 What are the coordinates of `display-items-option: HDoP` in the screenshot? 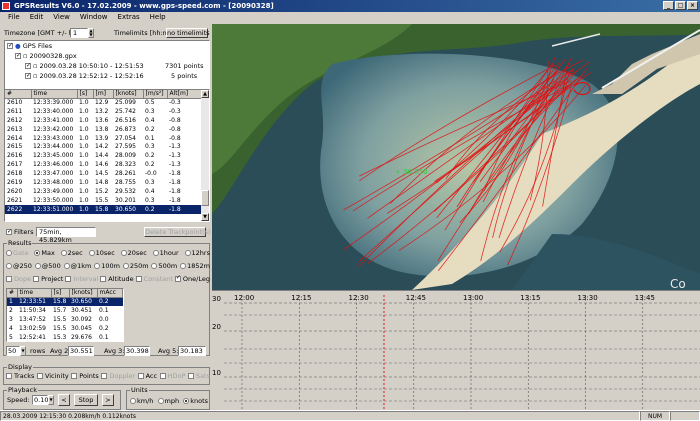 It's located at (172, 376).